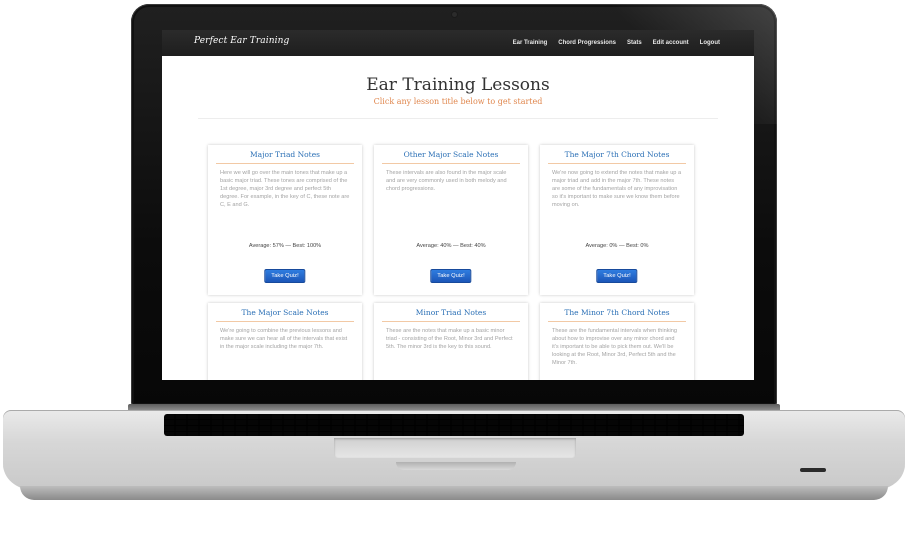 This screenshot has width=908, height=544. I want to click on lesson-title-link: The Major Scale Notes, so click(285, 312).